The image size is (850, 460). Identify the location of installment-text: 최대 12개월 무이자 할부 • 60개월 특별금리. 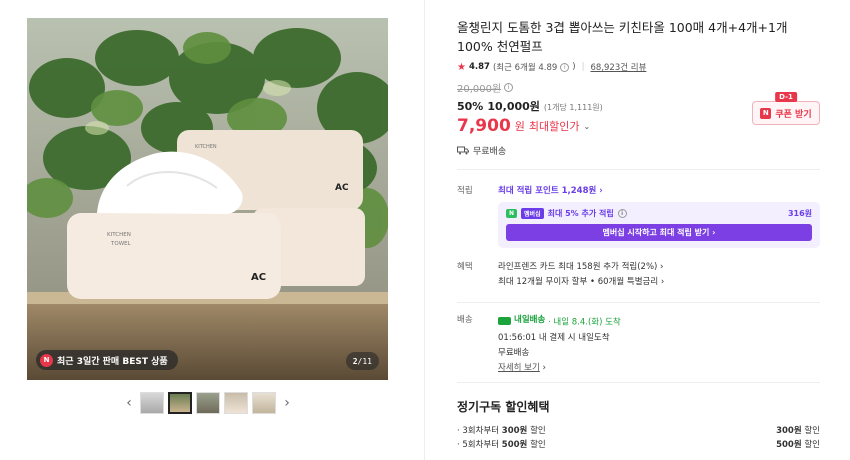
(578, 282).